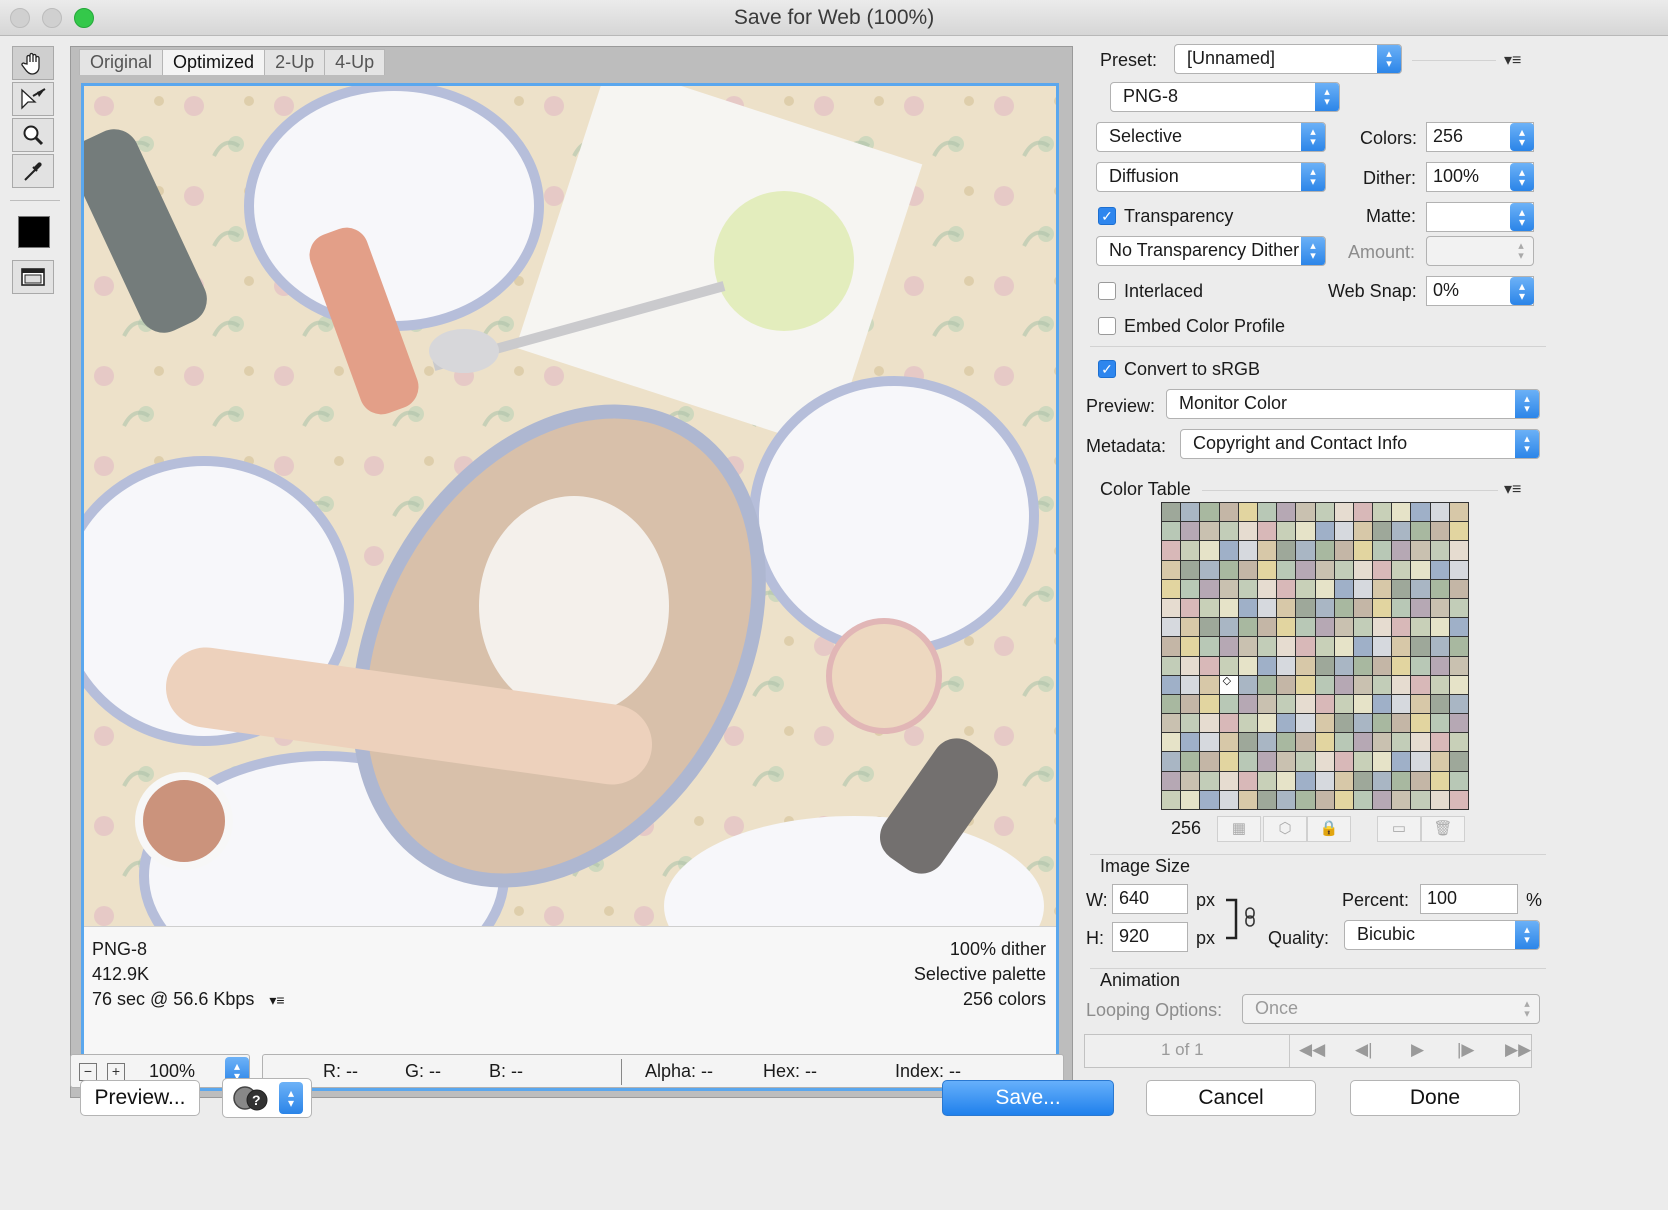  I want to click on zoom-out-button: −, so click(88, 1072).